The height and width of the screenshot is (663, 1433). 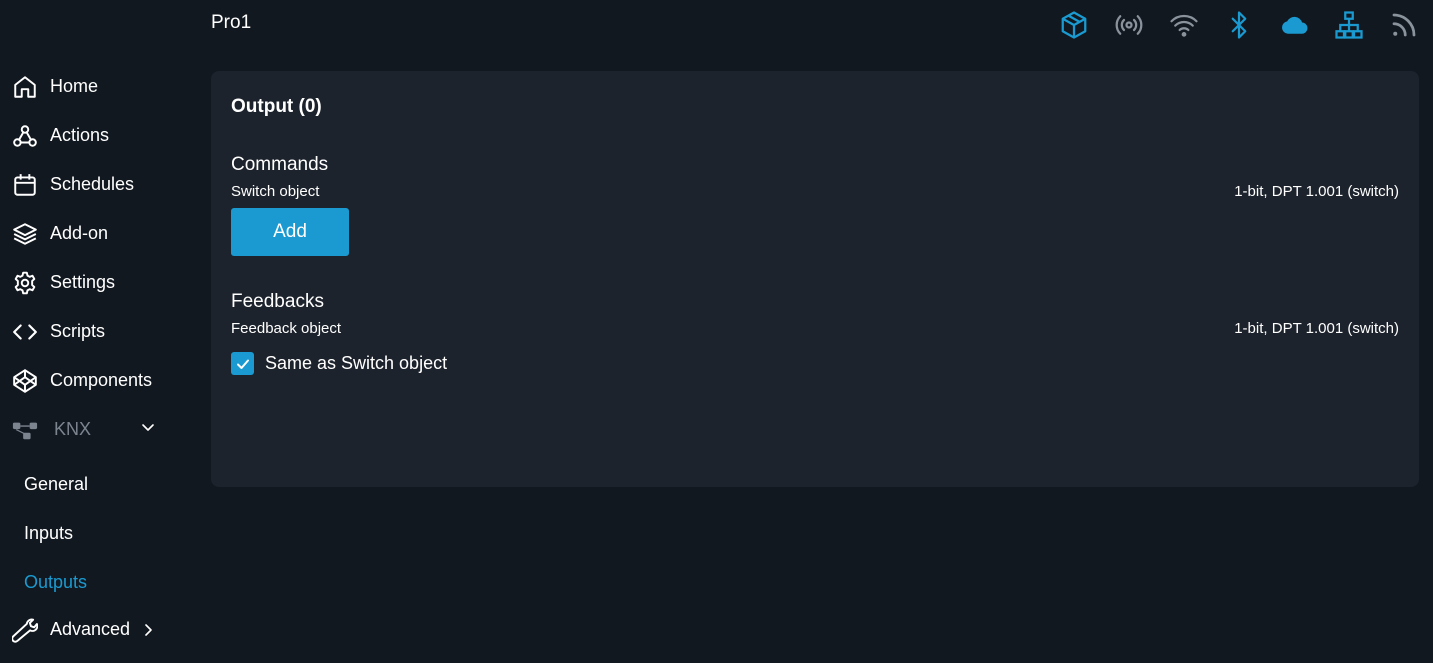 I want to click on same-as-switch-checkbox, so click(x=242, y=363).